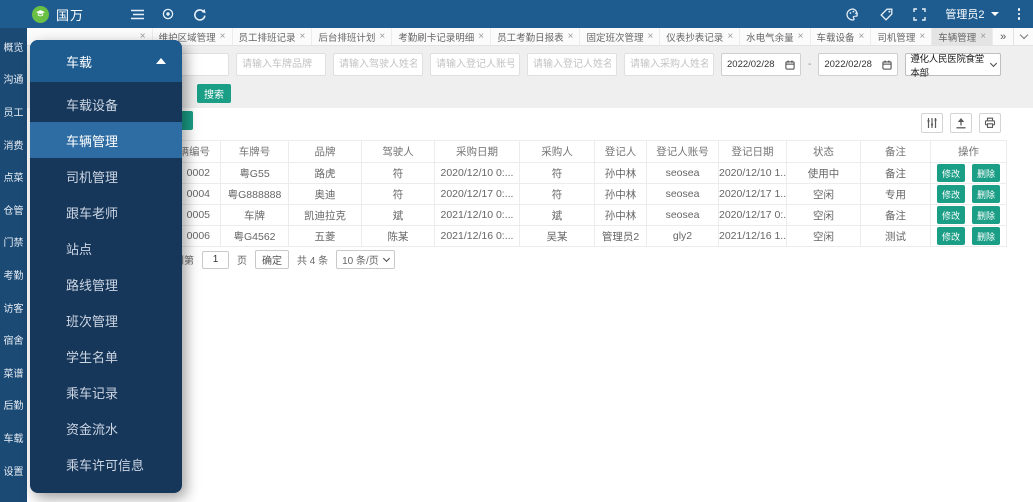  I want to click on tab-staff-shift-record: 员工排班记录 ×, so click(273, 36).